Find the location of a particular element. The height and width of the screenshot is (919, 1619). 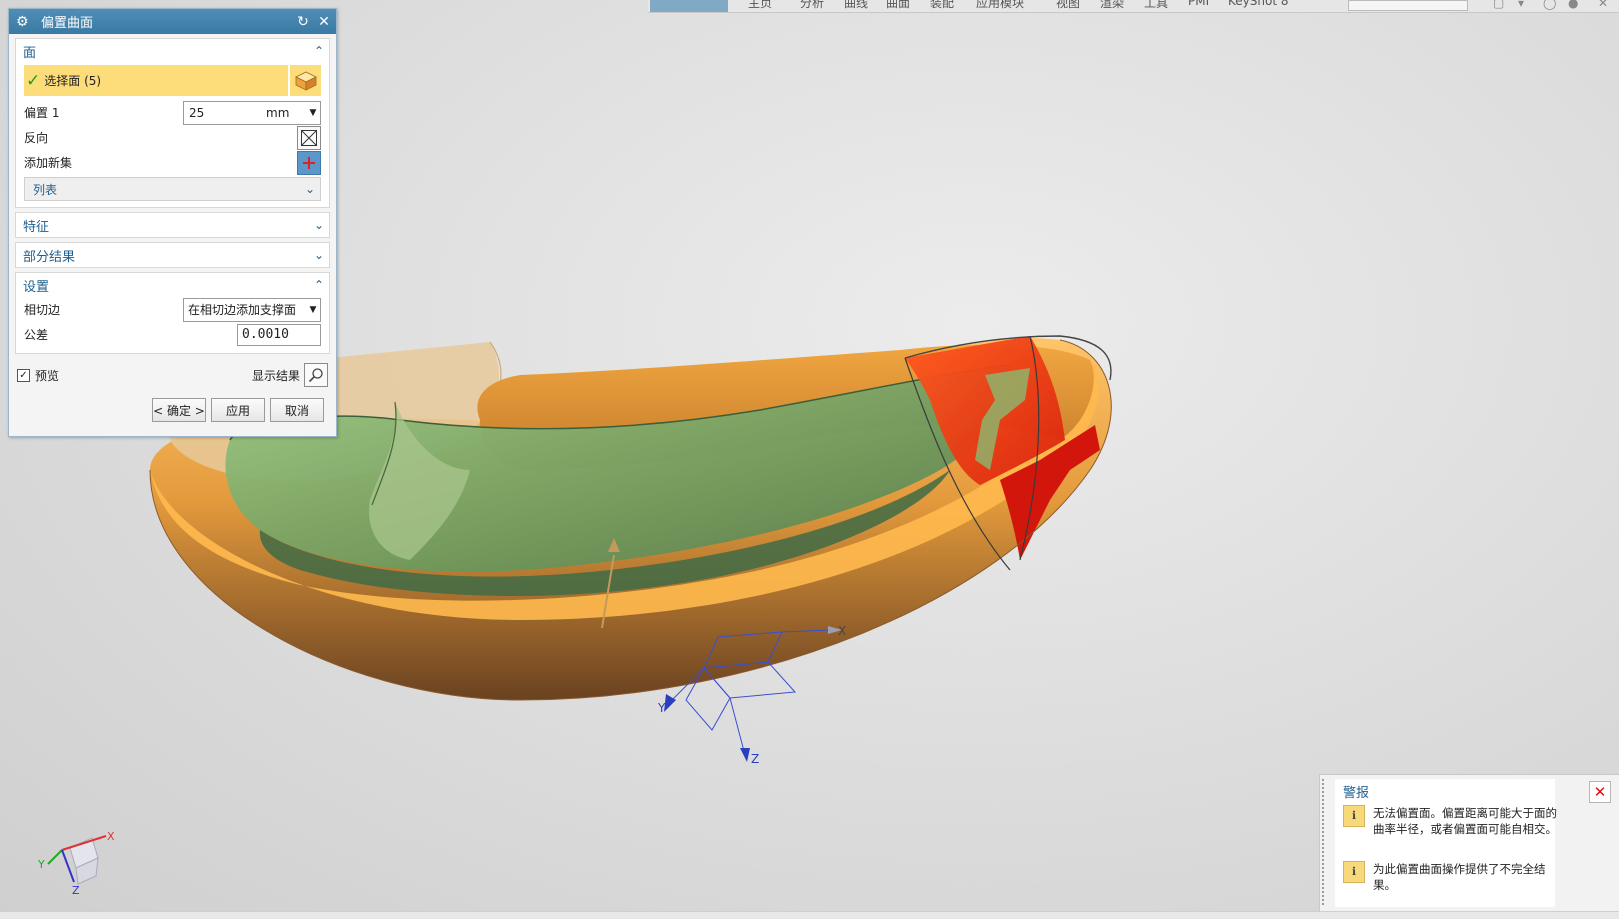

add-new-set-label: 添加新集 is located at coordinates (48, 163).